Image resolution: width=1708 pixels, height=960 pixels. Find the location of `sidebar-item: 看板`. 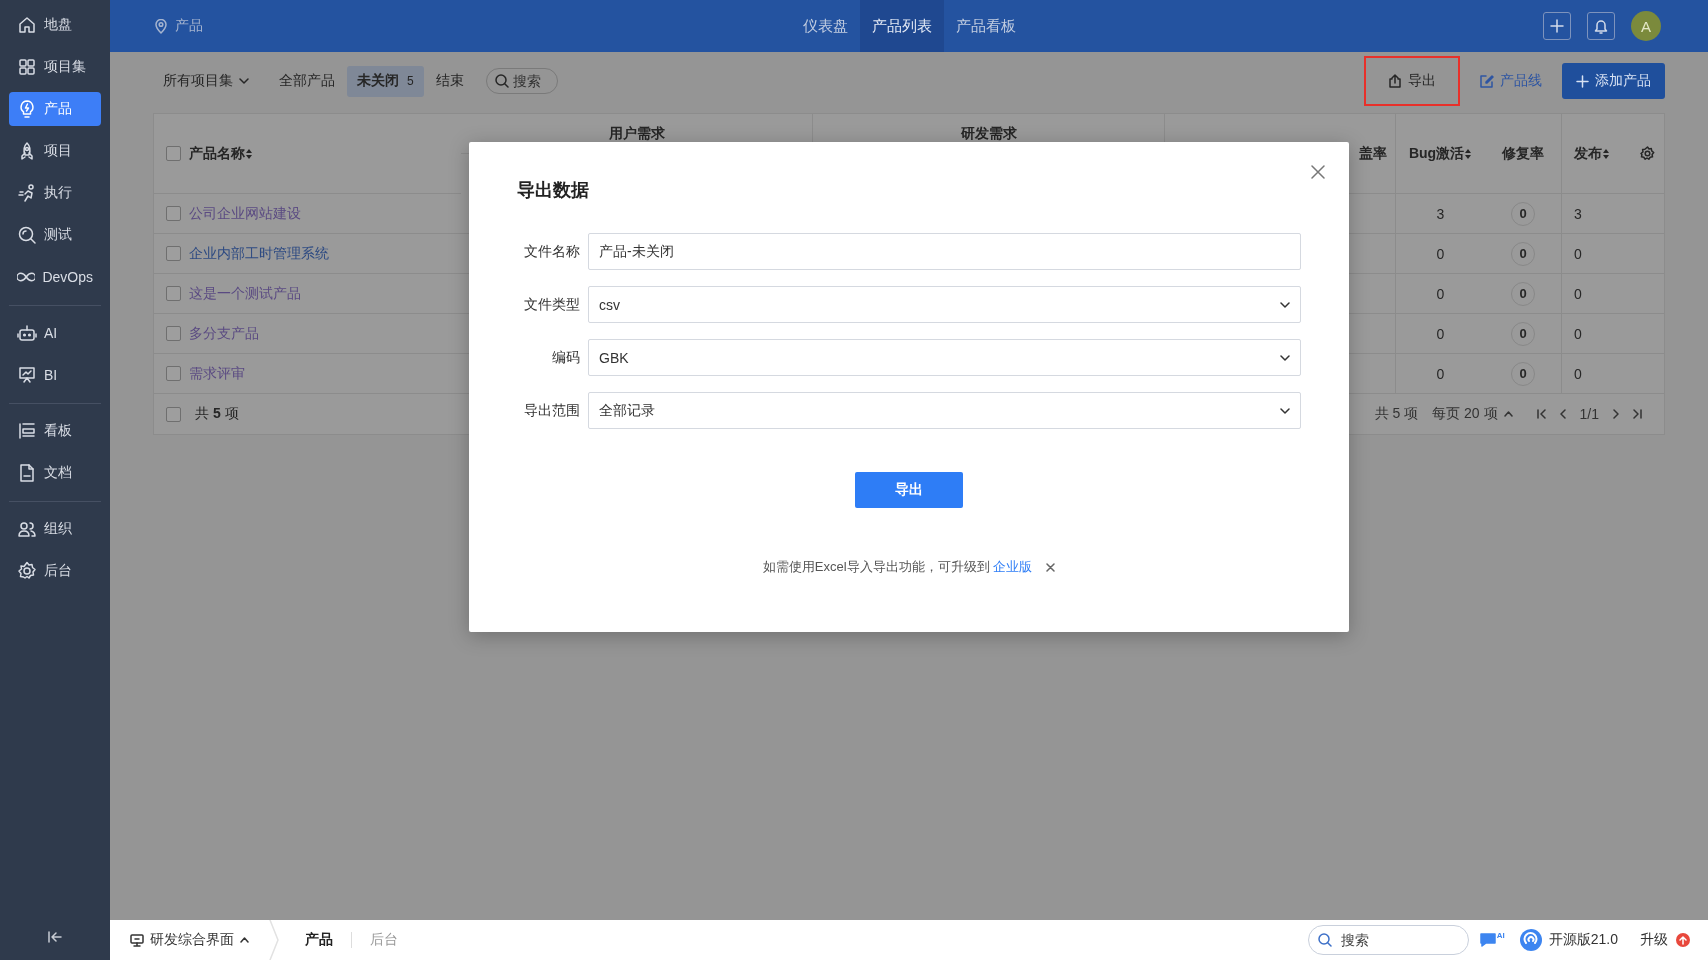

sidebar-item: 看板 is located at coordinates (55, 431).